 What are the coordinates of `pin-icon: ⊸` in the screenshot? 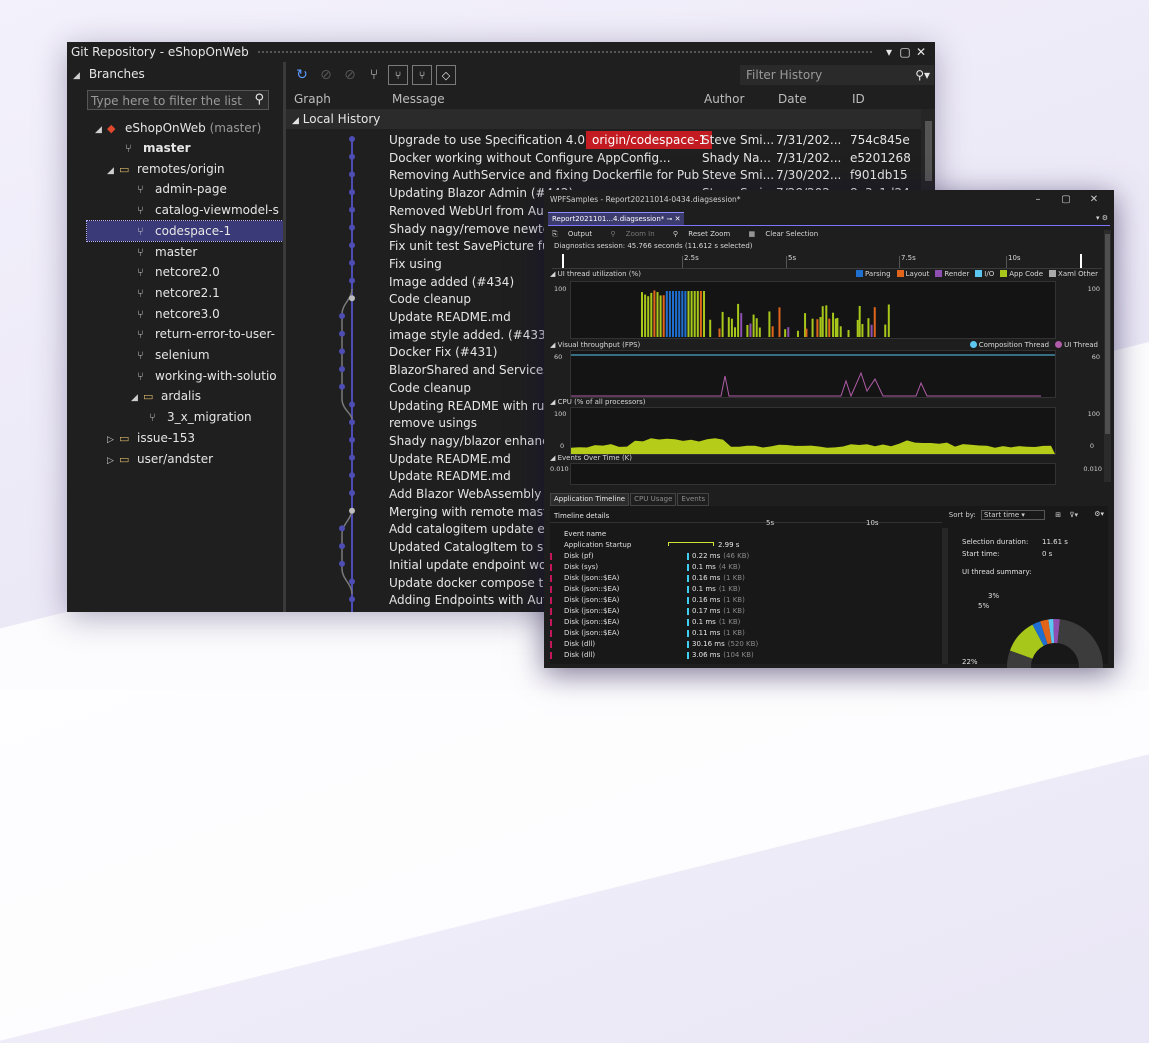 It's located at (671, 219).